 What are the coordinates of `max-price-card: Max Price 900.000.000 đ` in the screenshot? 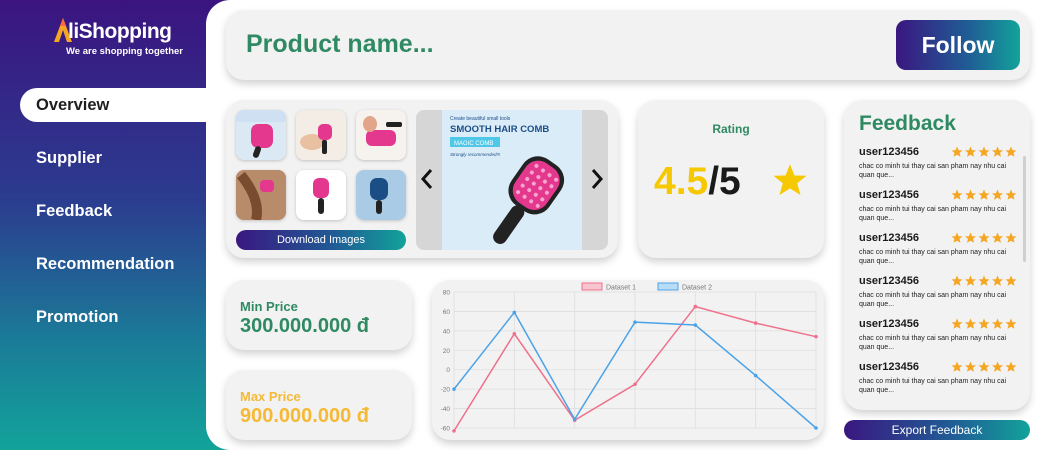 It's located at (319, 405).